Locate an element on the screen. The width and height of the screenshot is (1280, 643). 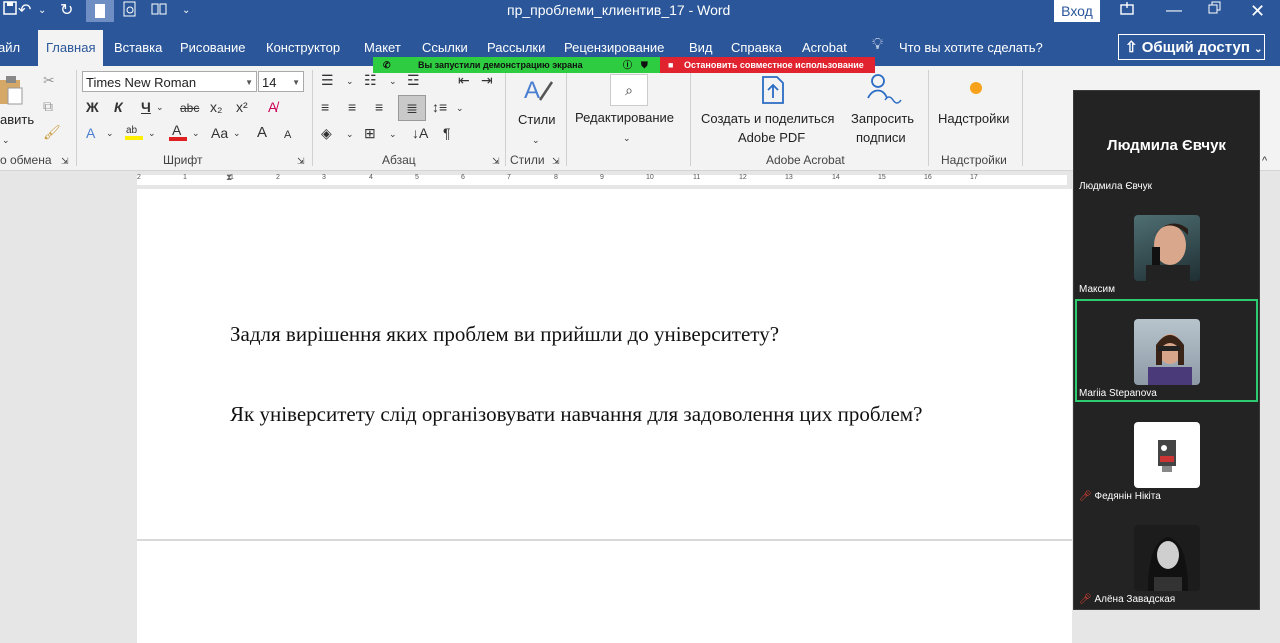
tab-design: Конструктор is located at coordinates (303, 47).